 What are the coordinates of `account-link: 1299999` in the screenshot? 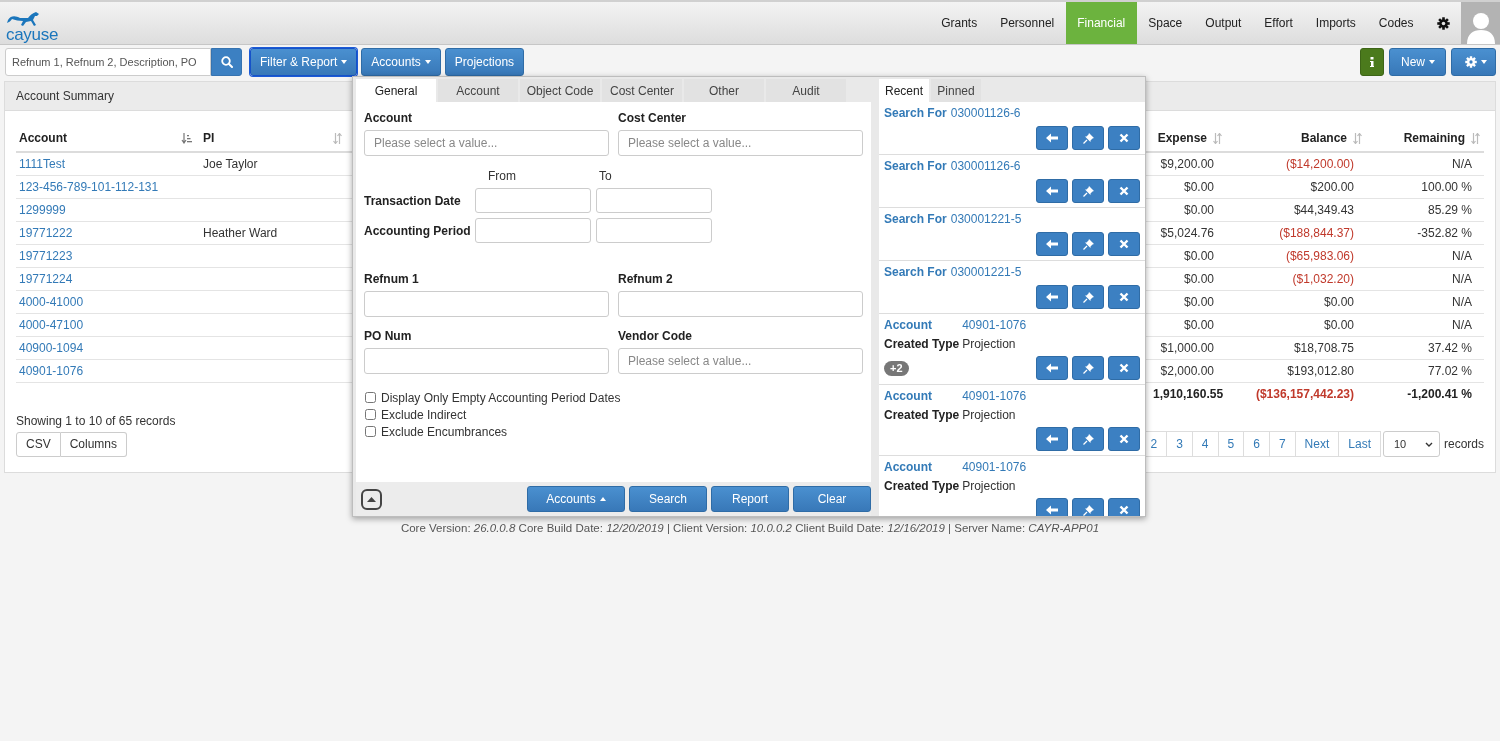 It's located at (42, 210).